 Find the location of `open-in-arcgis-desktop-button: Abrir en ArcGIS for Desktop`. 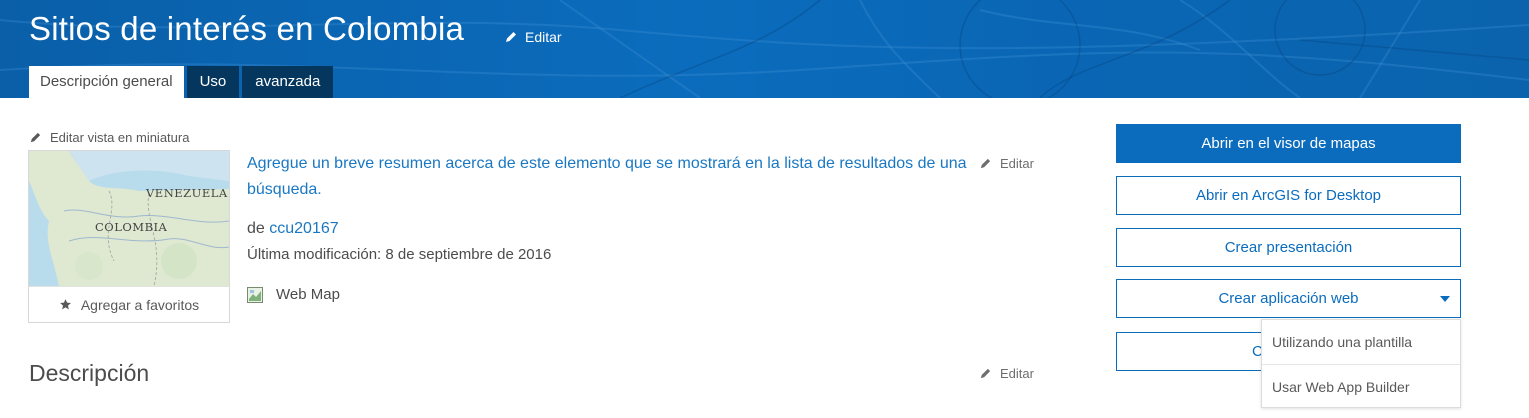

open-in-arcgis-desktop-button: Abrir en ArcGIS for Desktop is located at coordinates (1288, 195).